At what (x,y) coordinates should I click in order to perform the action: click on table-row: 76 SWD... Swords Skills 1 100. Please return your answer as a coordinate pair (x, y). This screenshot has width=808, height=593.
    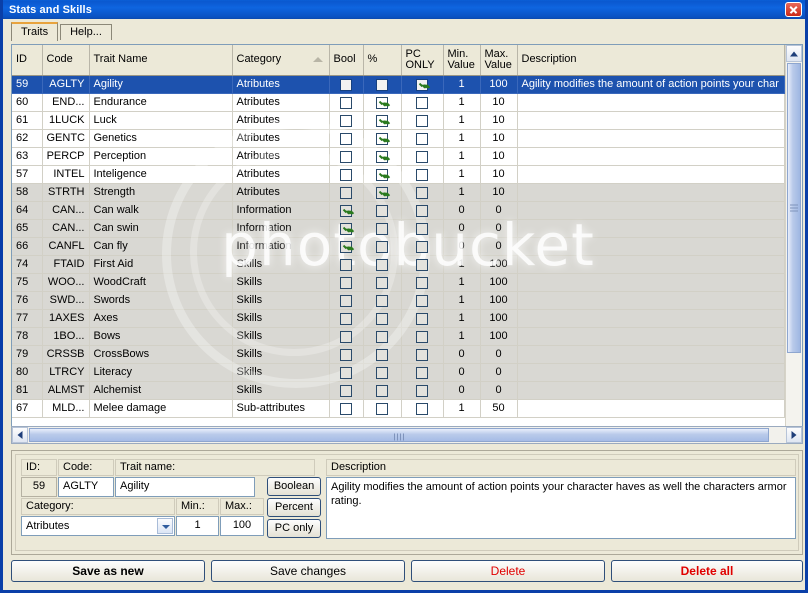
    Looking at the image, I should click on (398, 300).